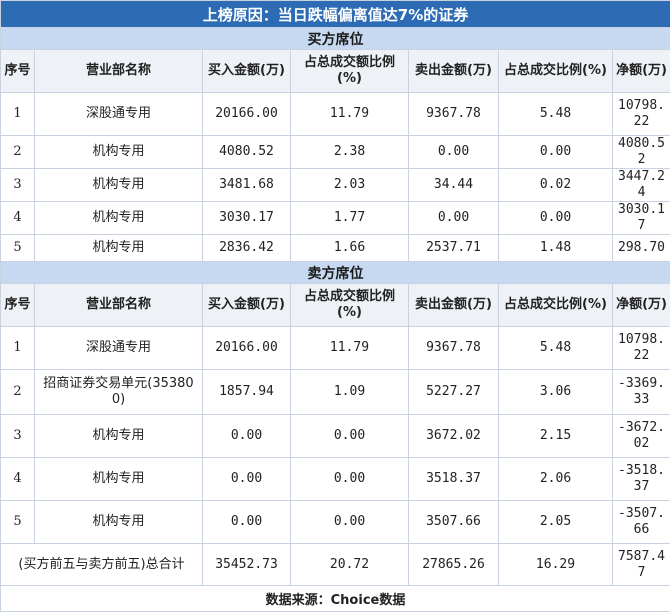  Describe the element at coordinates (102, 565) in the screenshot. I see `total-label: (买方前五与卖方前五)总合计` at that location.